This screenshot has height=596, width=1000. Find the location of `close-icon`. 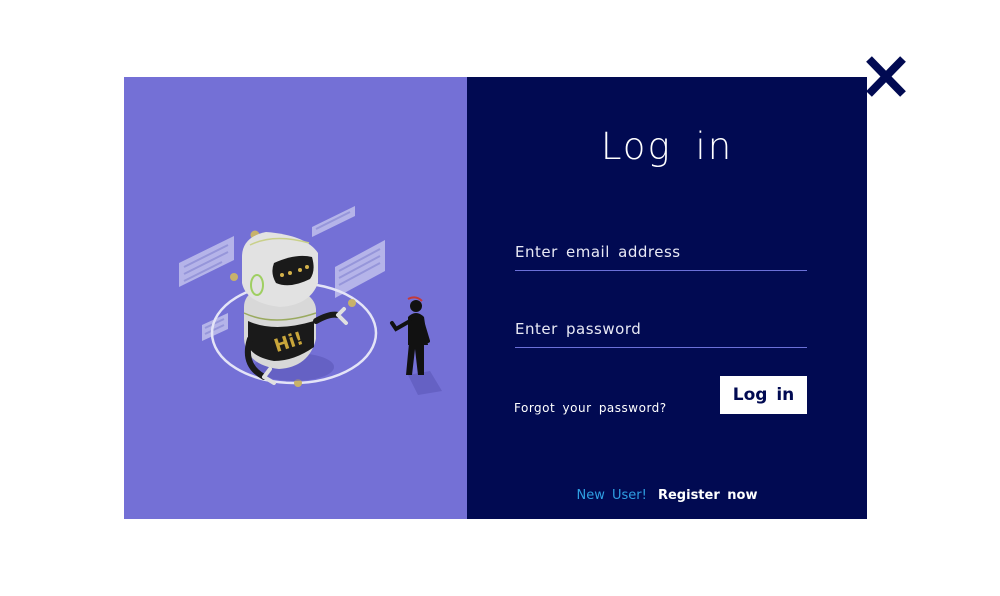

close-icon is located at coordinates (886, 76).